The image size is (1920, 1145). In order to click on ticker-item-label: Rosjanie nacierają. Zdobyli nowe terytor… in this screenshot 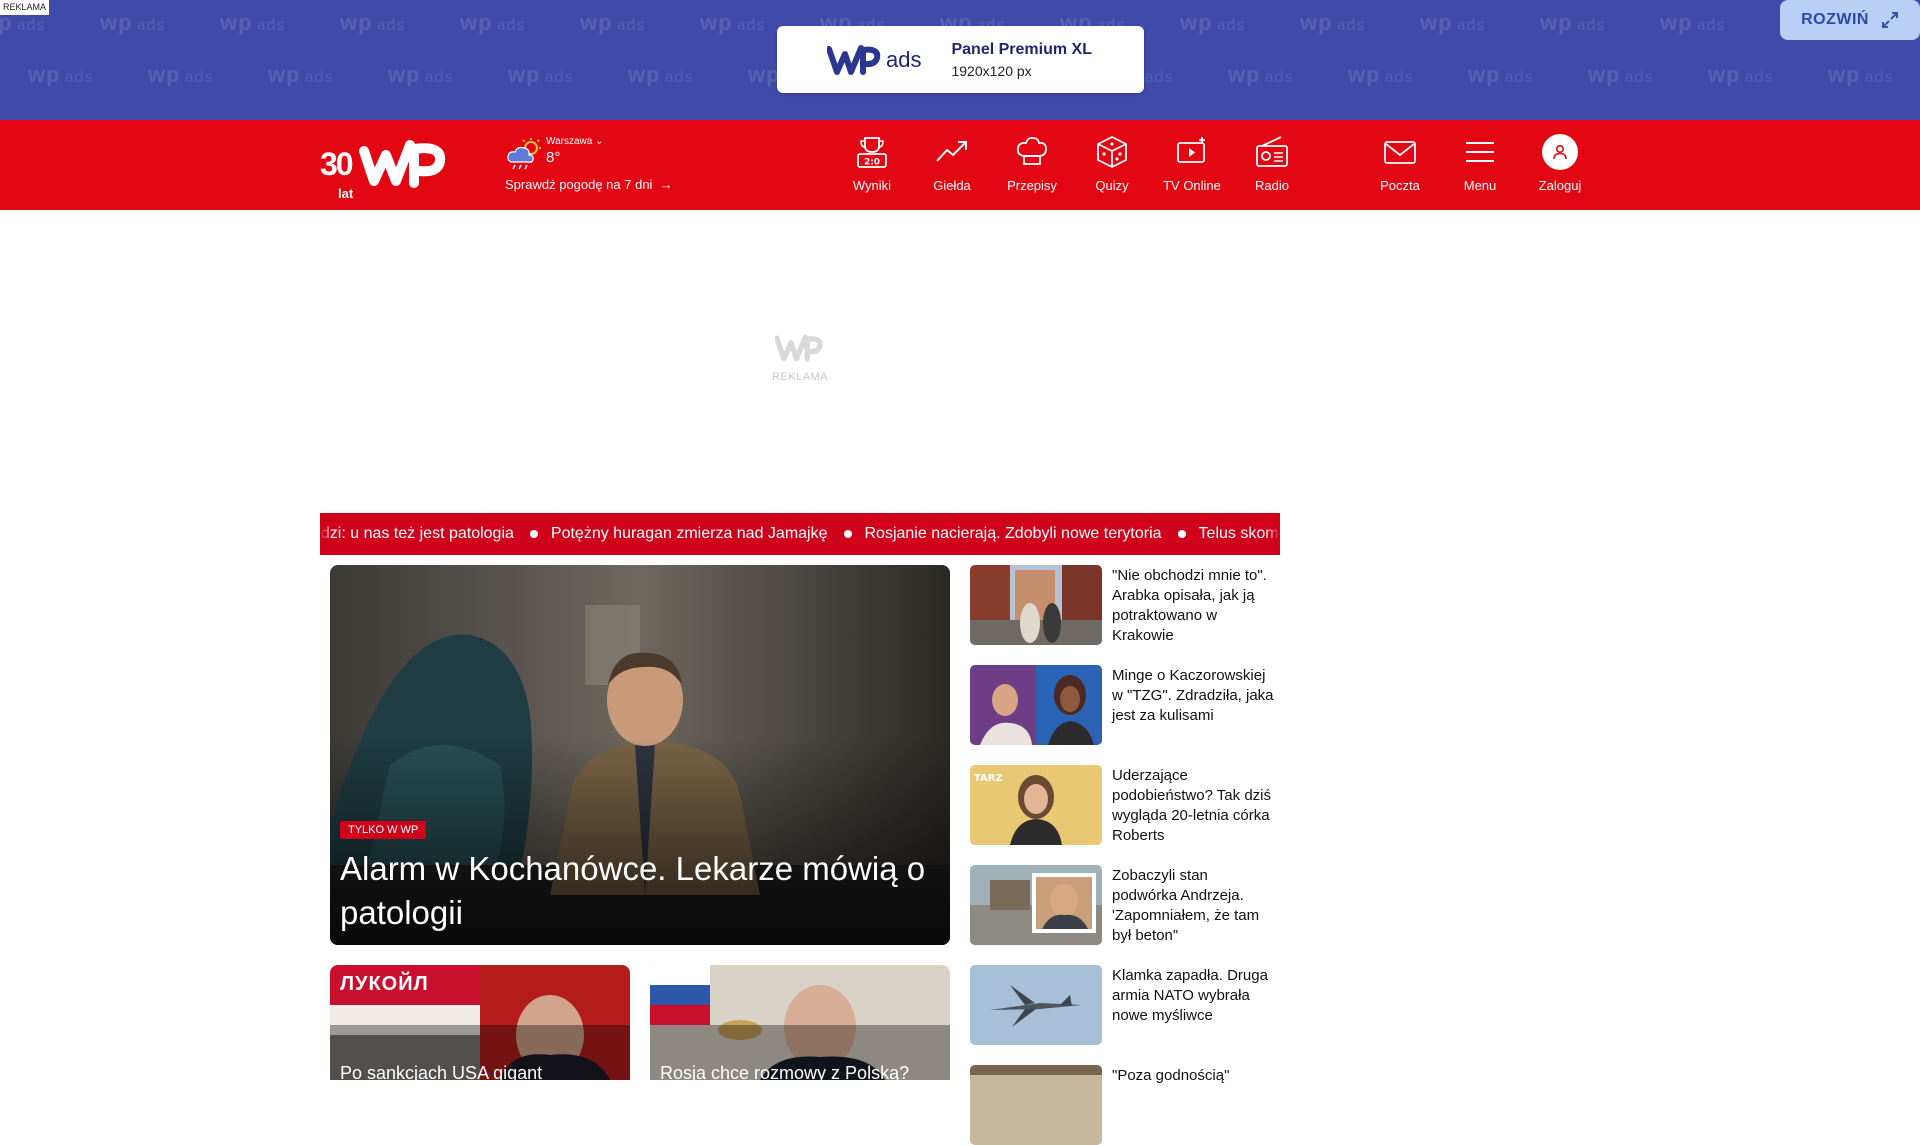, I will do `click(1013, 533)`.